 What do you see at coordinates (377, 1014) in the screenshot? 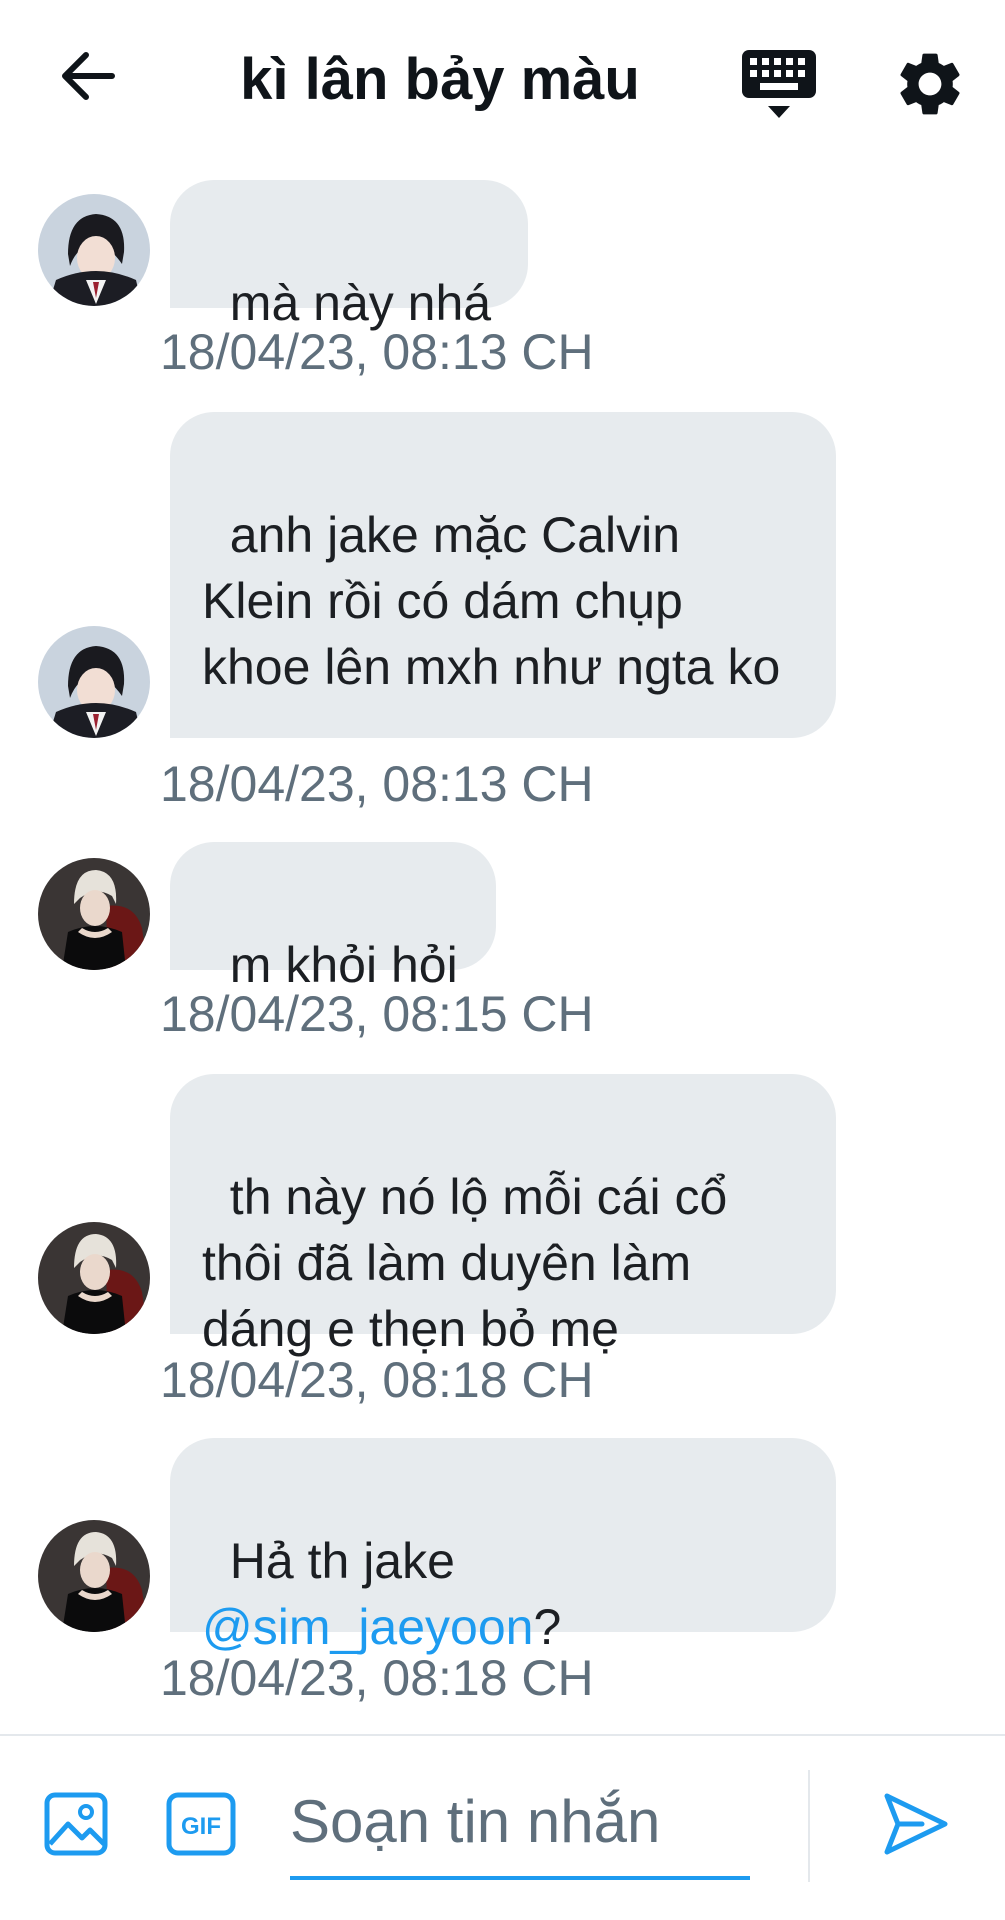
I see `message-timestamp: 18/04/23, 08:15 CH` at bounding box center [377, 1014].